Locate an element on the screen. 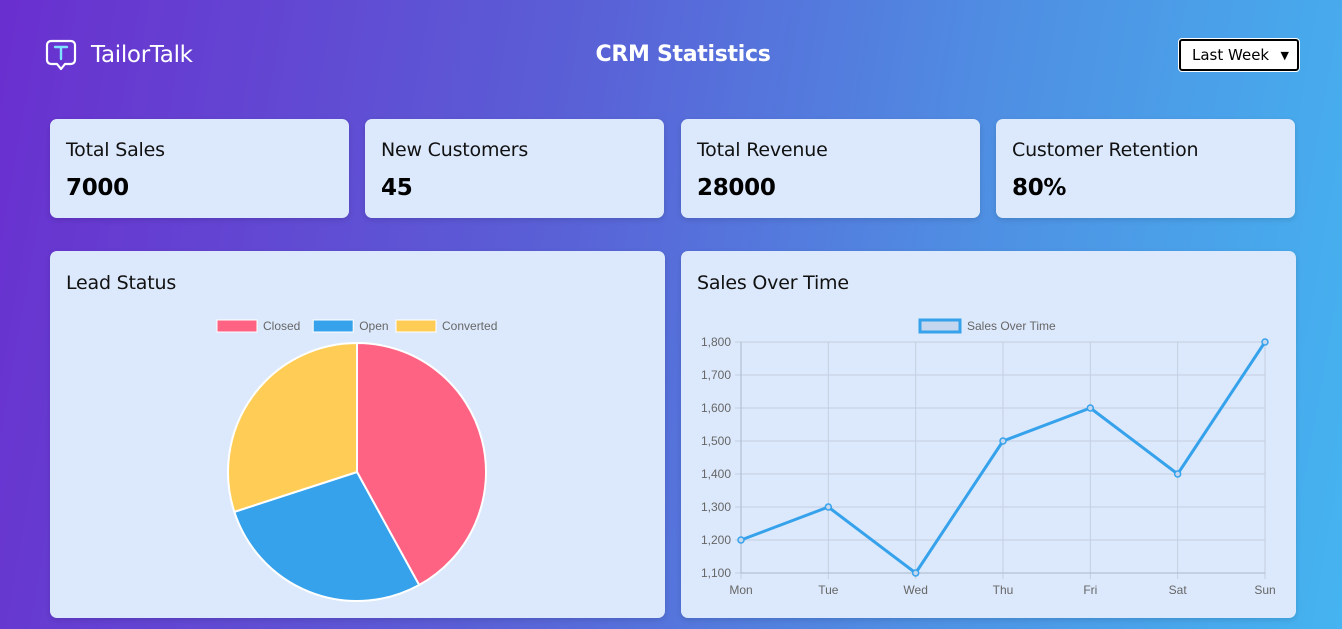 This screenshot has width=1342, height=629. stat-value: 80% is located at coordinates (1039, 188).